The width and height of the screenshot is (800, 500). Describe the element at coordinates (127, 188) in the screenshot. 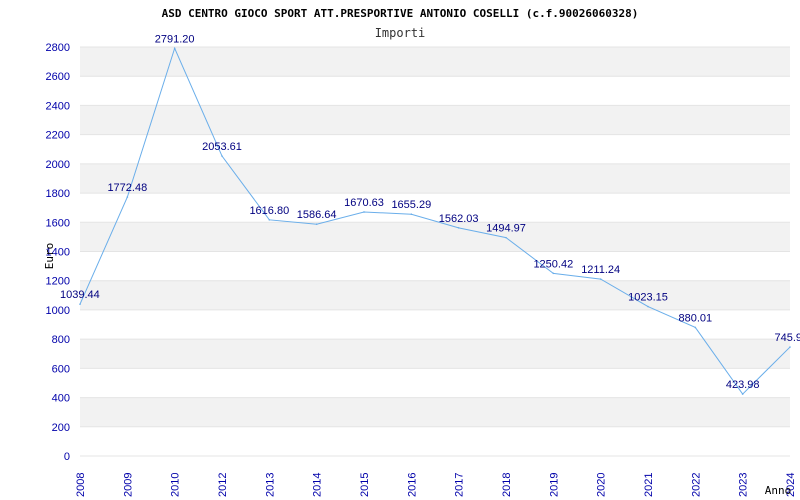

I see `data-label: 1772.48` at that location.